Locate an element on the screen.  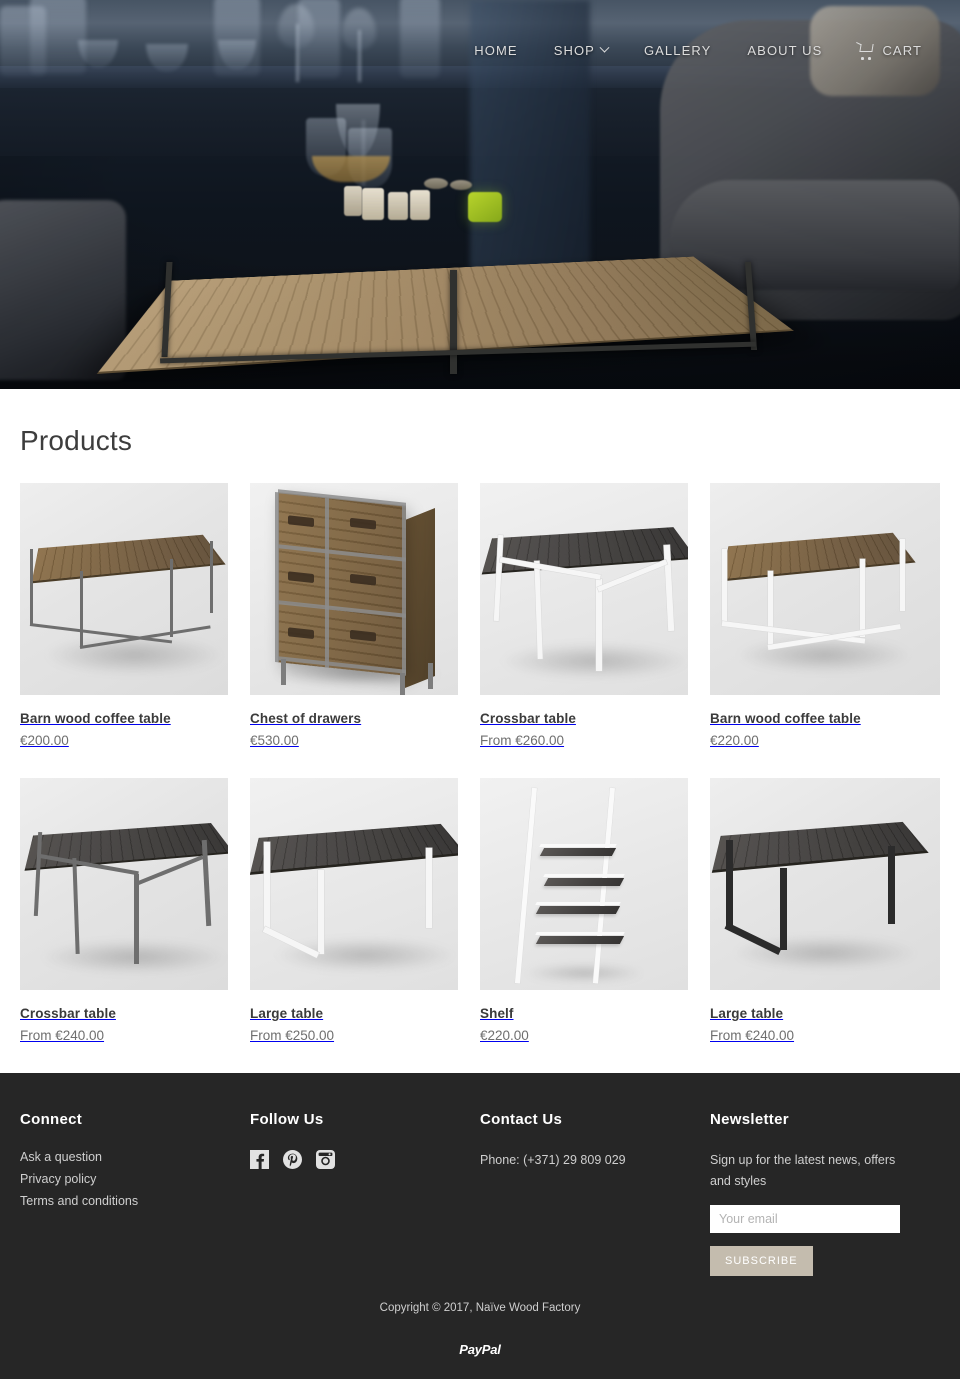
paypal-logo: PayPal is located at coordinates (480, 1350).